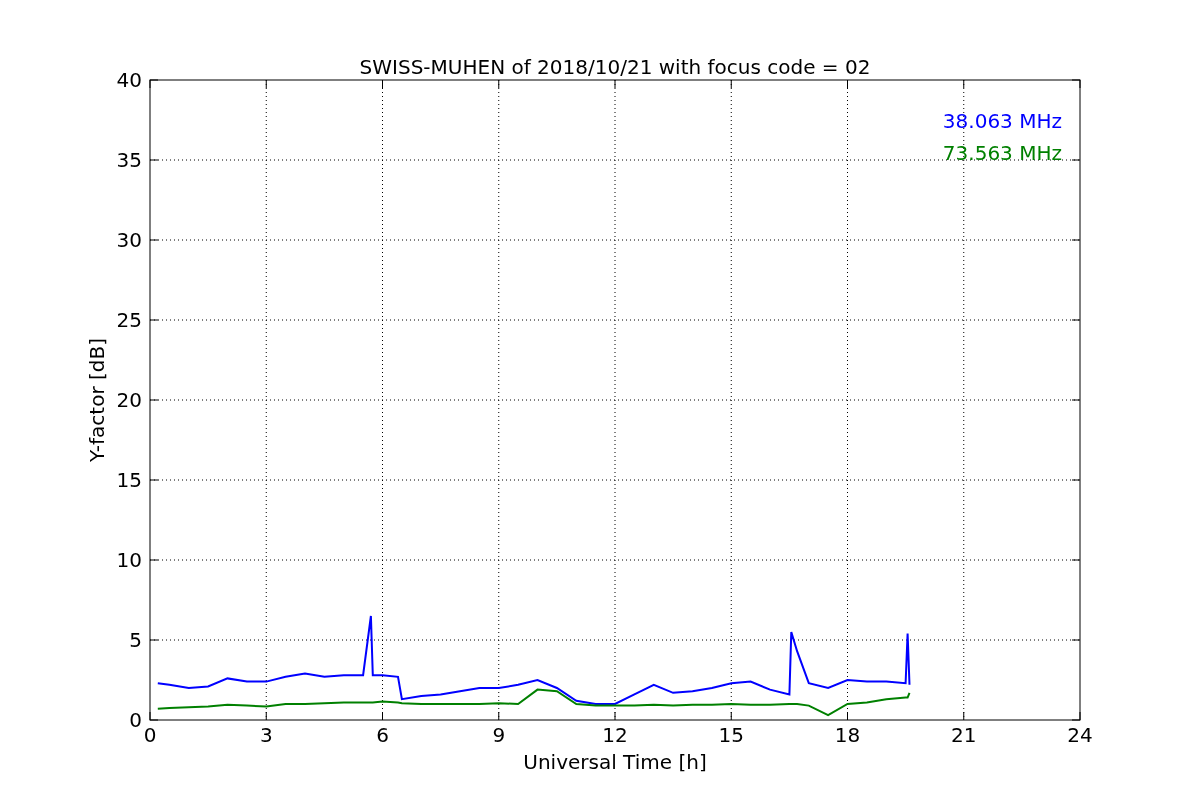 The image size is (1200, 800). What do you see at coordinates (129, 320) in the screenshot?
I see `tick-label: 25` at bounding box center [129, 320].